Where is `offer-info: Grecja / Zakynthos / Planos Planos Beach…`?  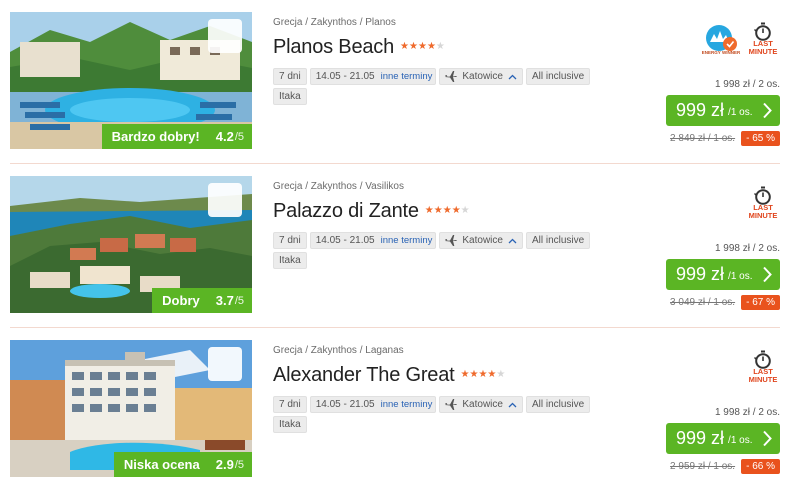 offer-info: Grecja / Zakynthos / Planos Planos Beach… is located at coordinates (463, 60).